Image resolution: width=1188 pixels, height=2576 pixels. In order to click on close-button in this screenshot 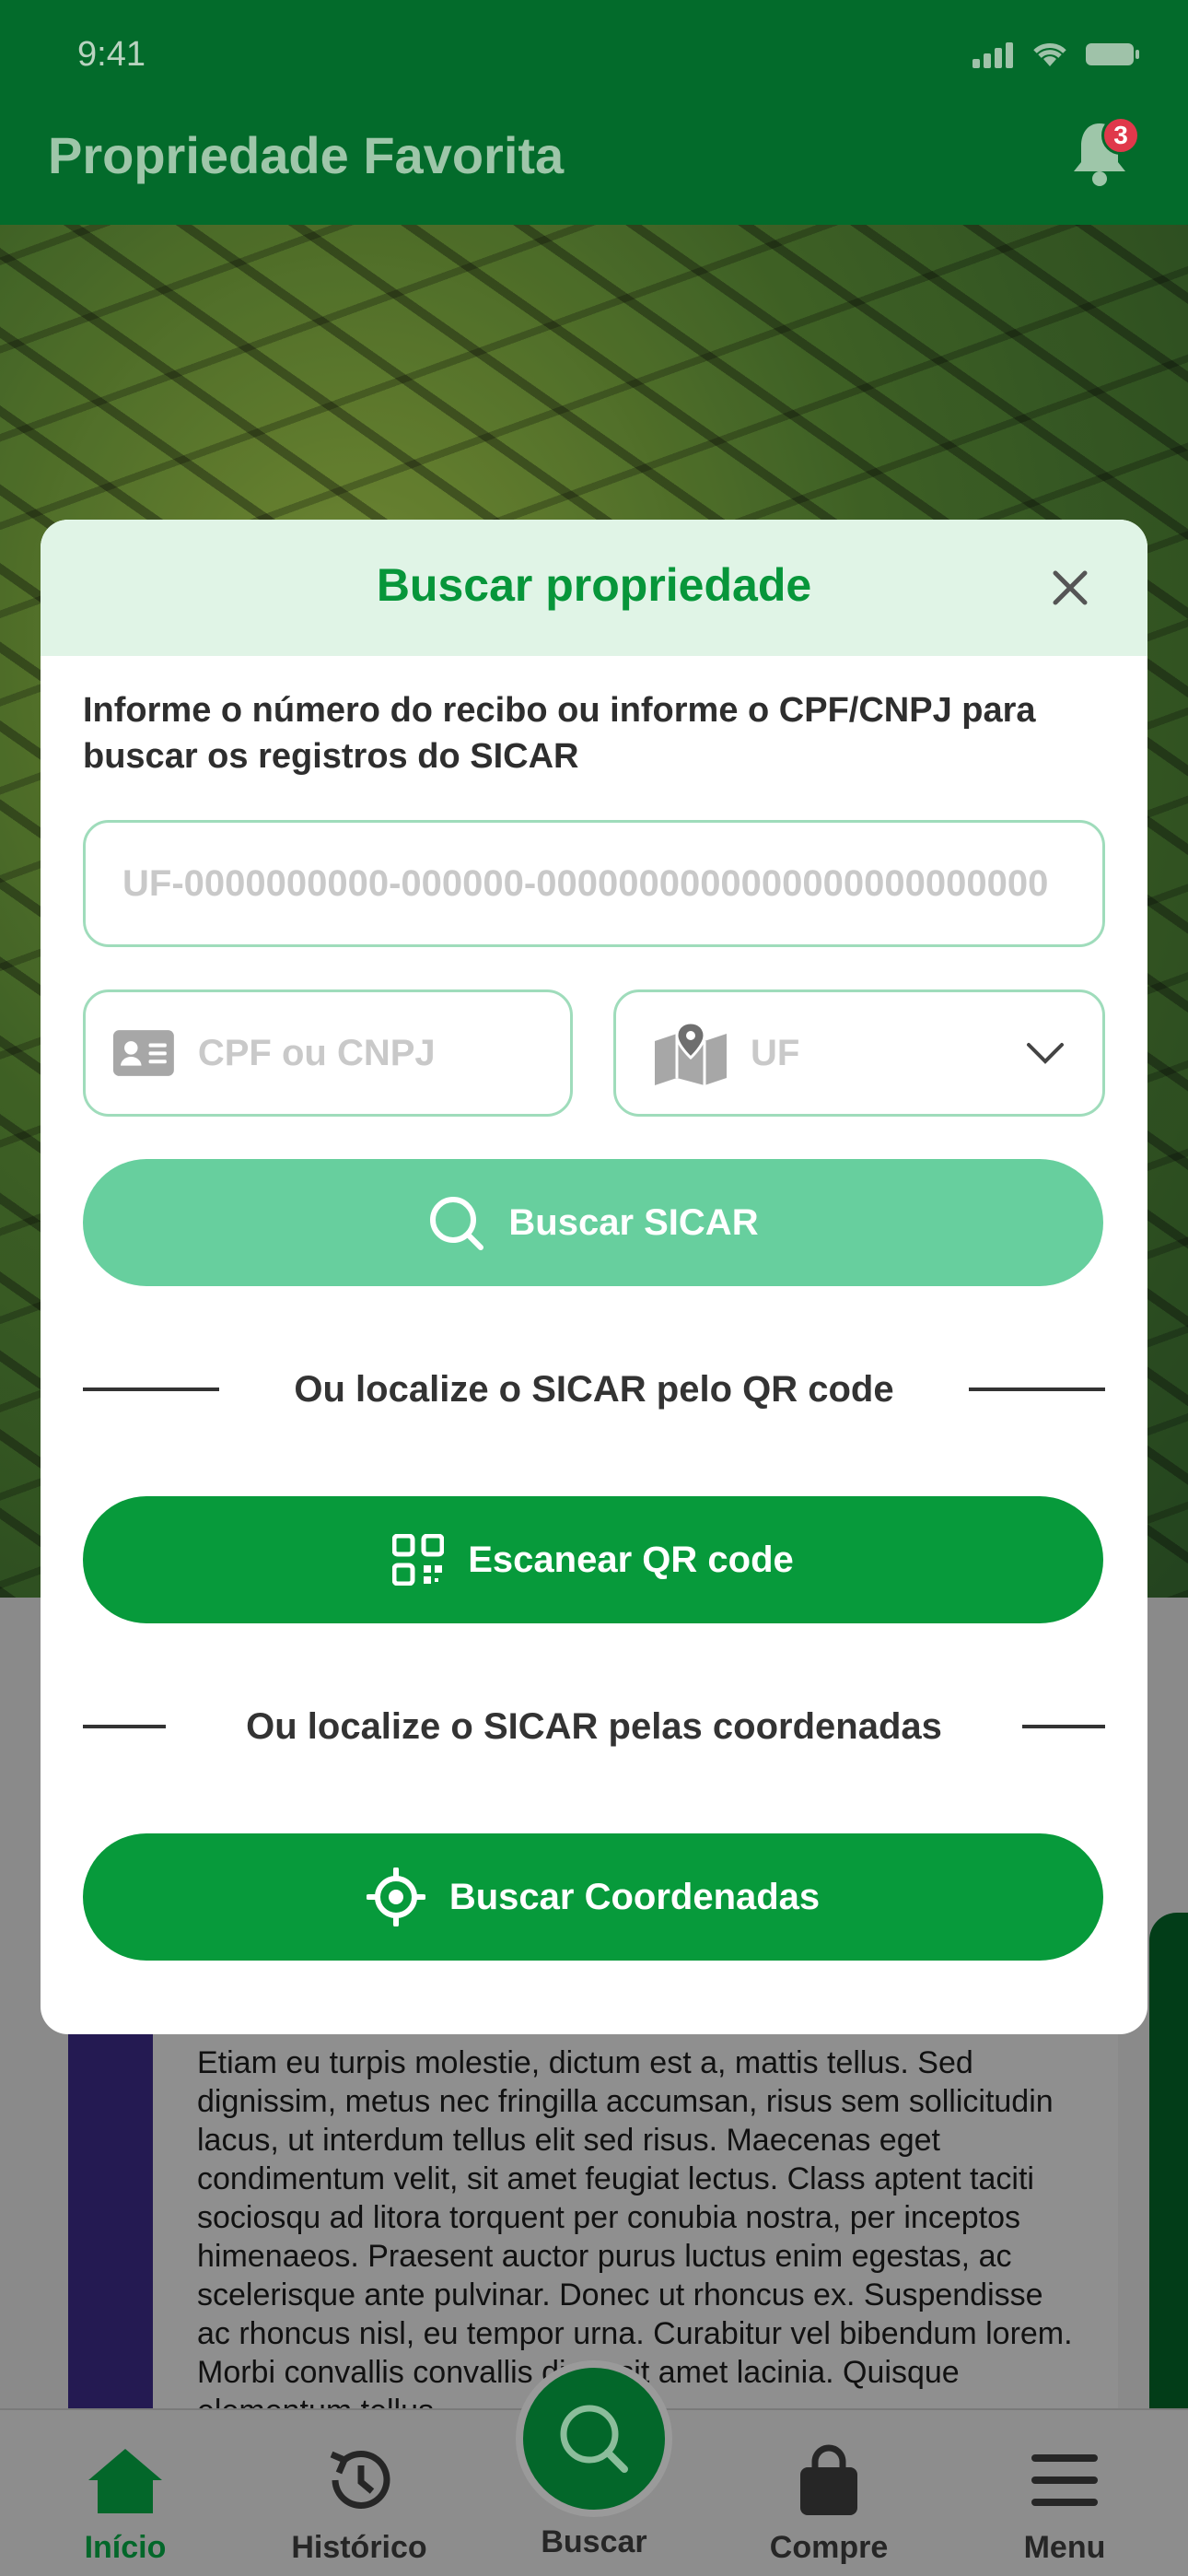, I will do `click(1070, 588)`.